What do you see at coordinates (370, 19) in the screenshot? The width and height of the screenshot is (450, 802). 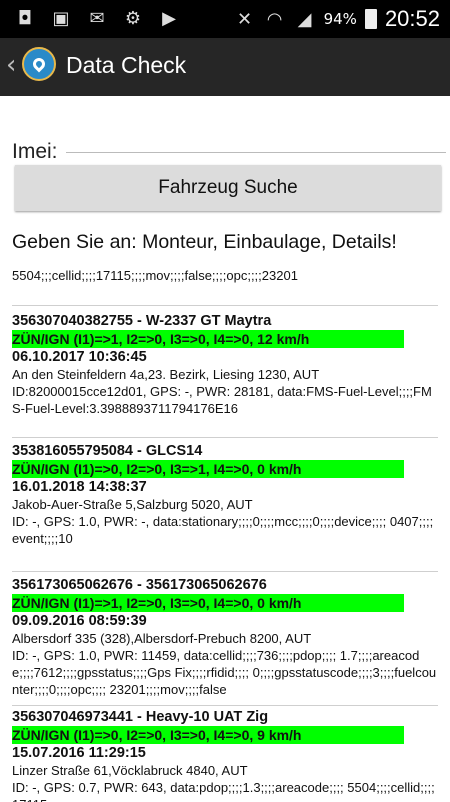 I see `battery-icon` at bounding box center [370, 19].